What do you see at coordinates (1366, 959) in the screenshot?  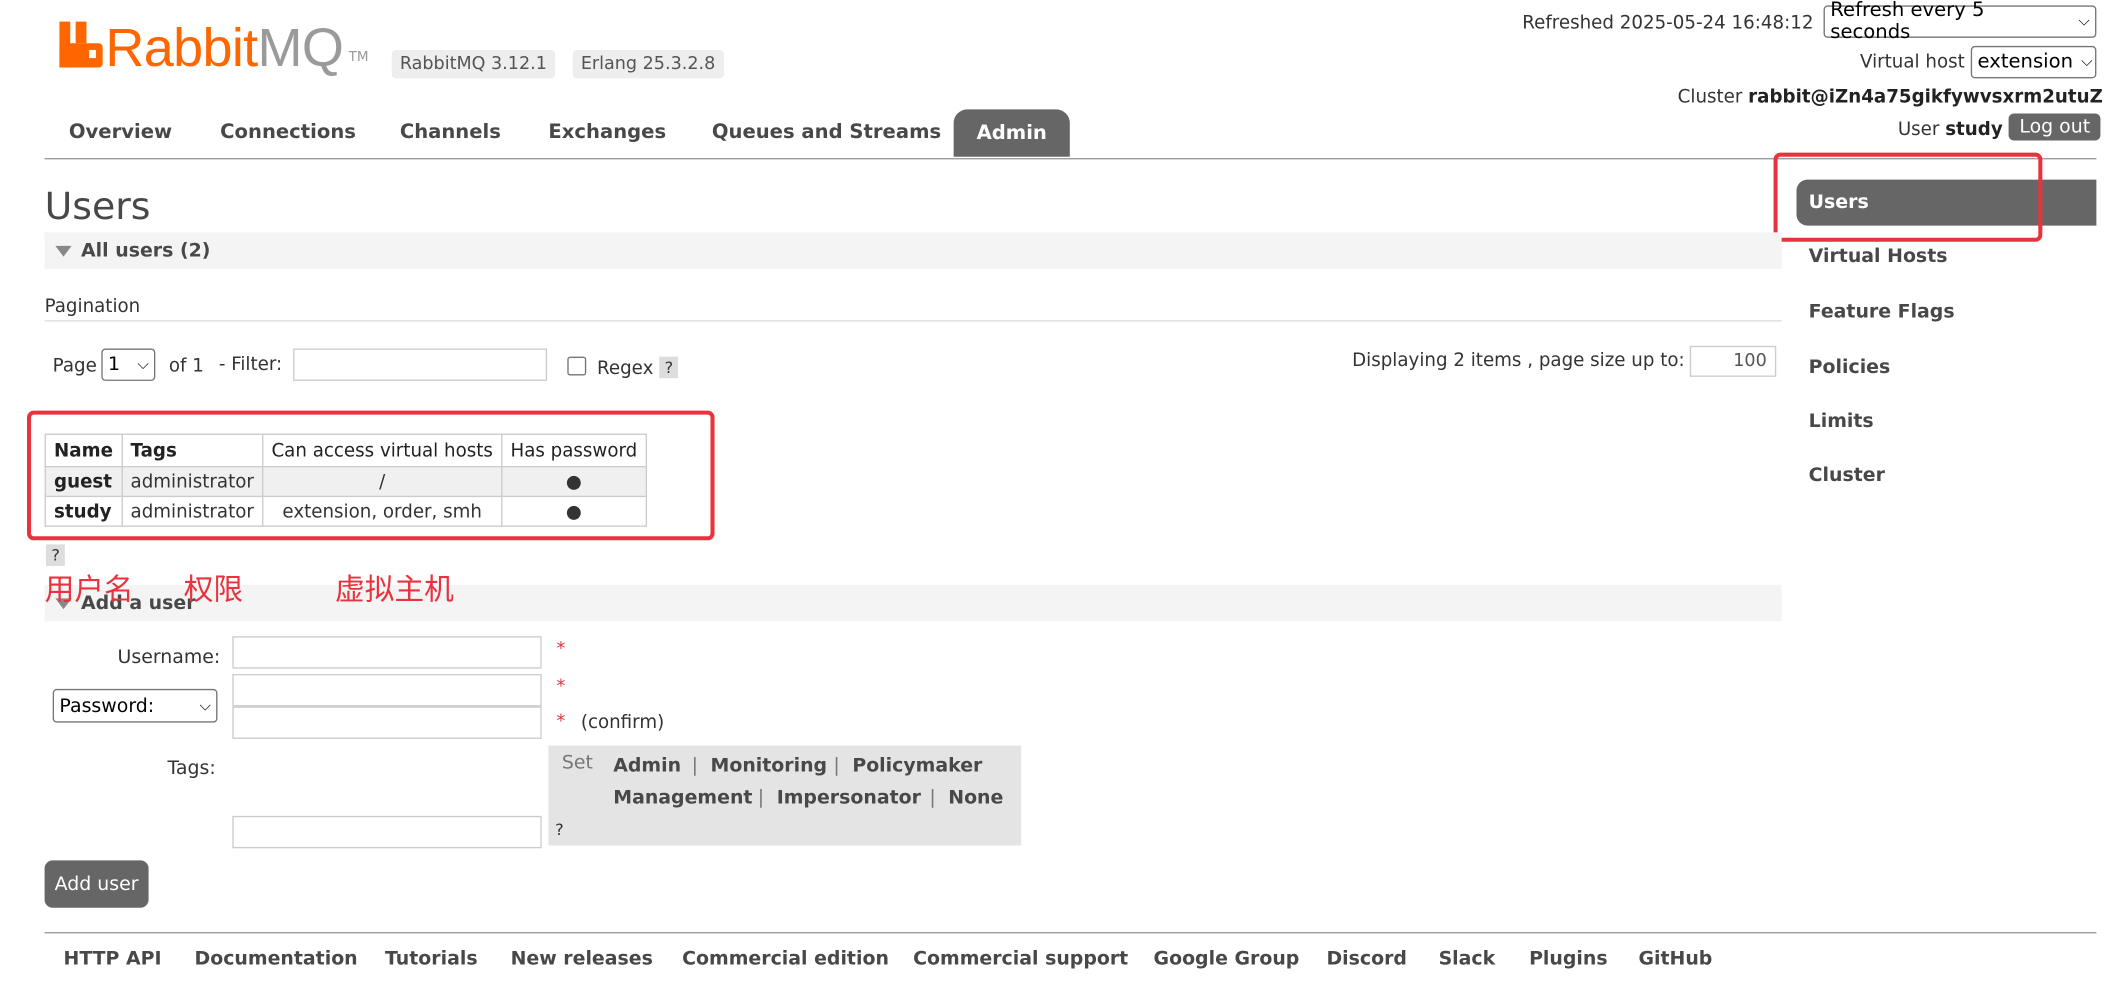 I see `footer-discord: Discord` at bounding box center [1366, 959].